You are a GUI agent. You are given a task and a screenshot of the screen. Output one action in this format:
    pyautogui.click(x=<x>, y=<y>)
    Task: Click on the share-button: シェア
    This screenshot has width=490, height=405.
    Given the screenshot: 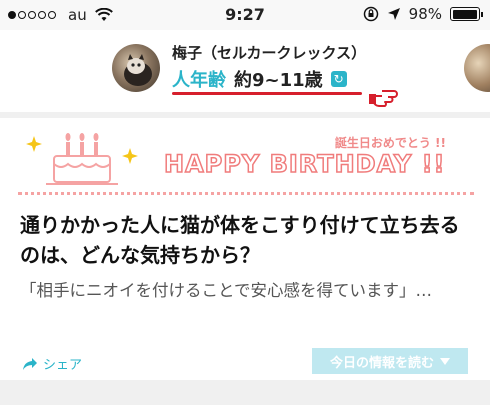 What is the action you would take?
    pyautogui.click(x=52, y=363)
    